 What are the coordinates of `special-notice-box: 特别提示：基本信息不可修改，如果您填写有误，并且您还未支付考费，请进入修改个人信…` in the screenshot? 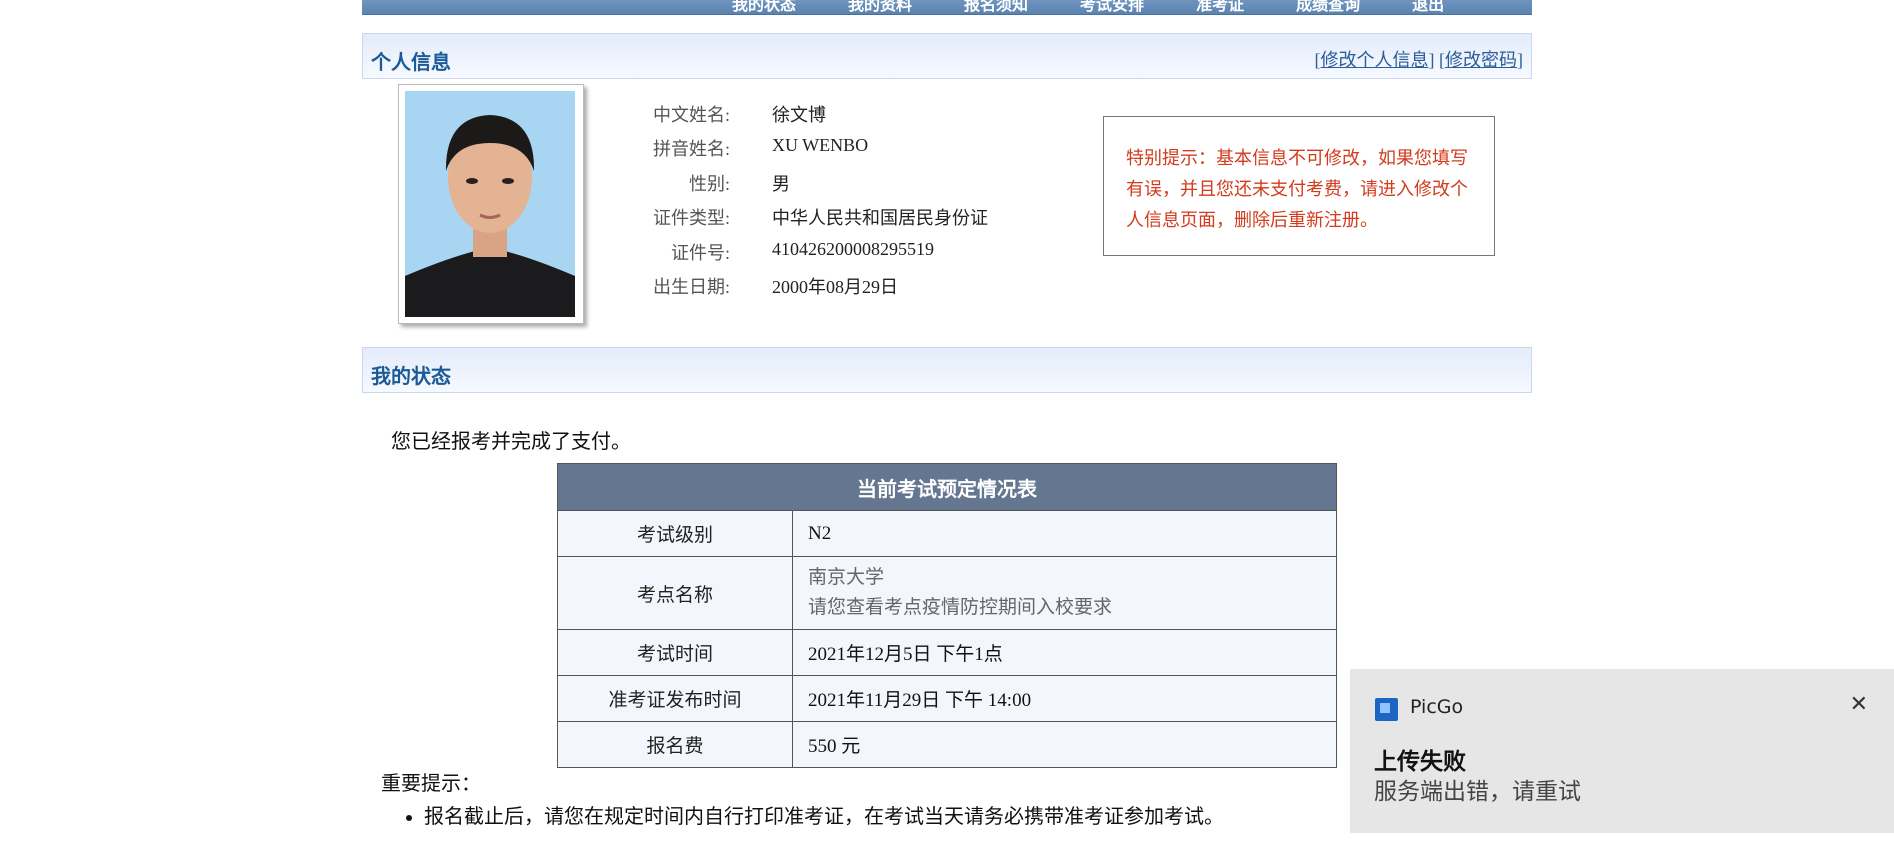 It's located at (1299, 186).